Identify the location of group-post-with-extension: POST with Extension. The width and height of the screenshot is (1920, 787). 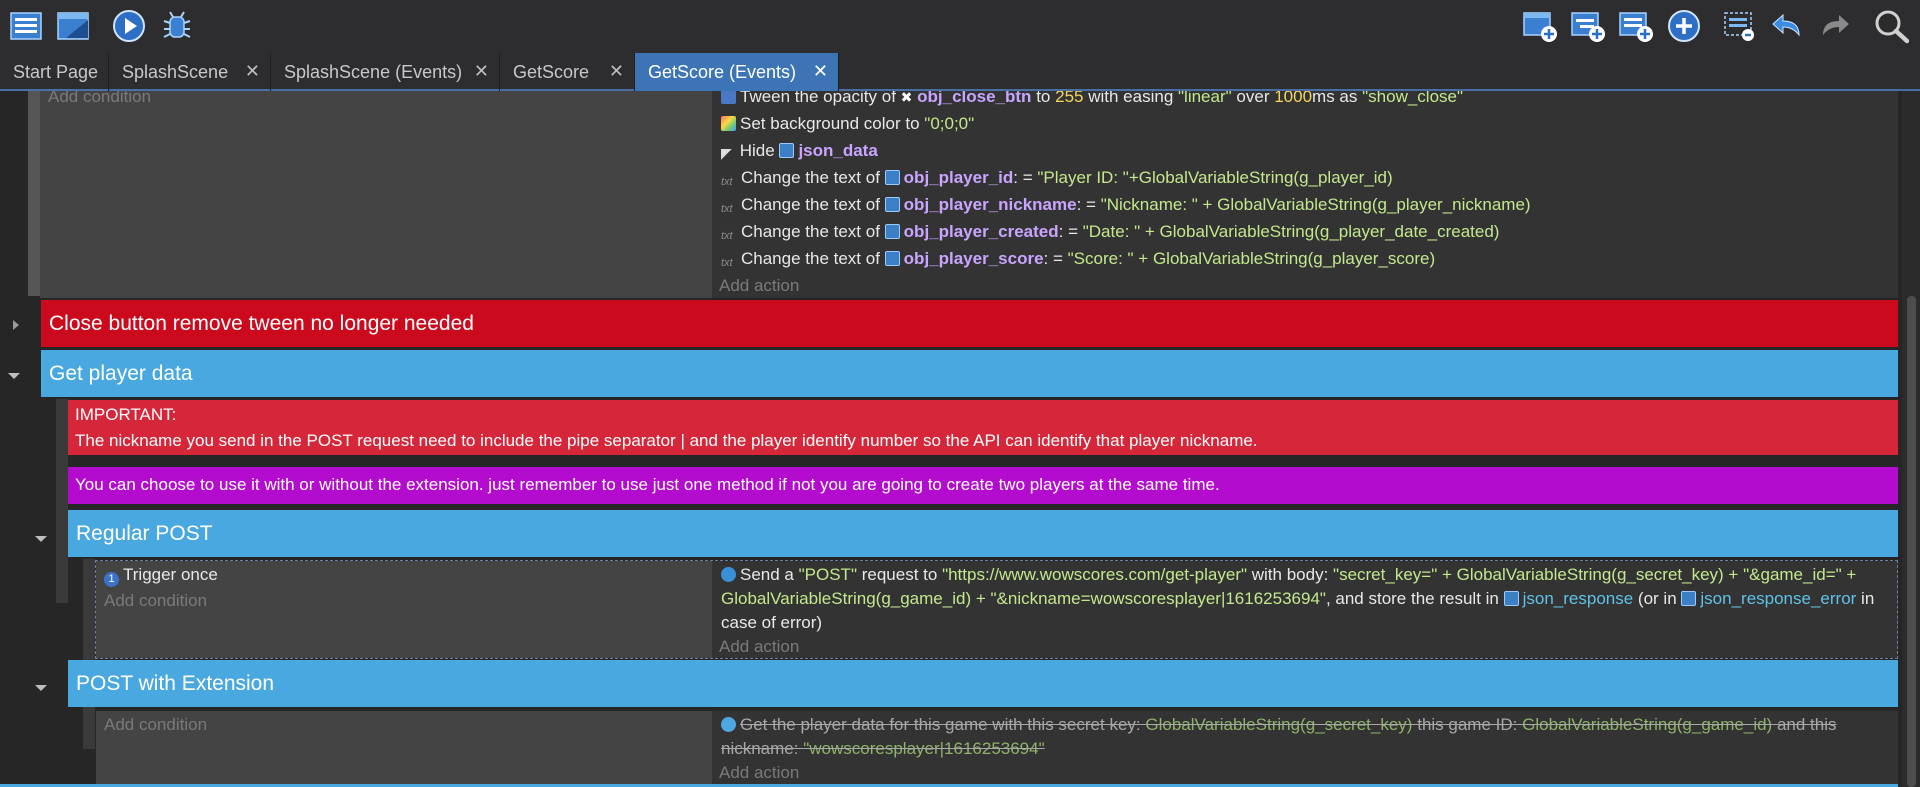
(983, 683).